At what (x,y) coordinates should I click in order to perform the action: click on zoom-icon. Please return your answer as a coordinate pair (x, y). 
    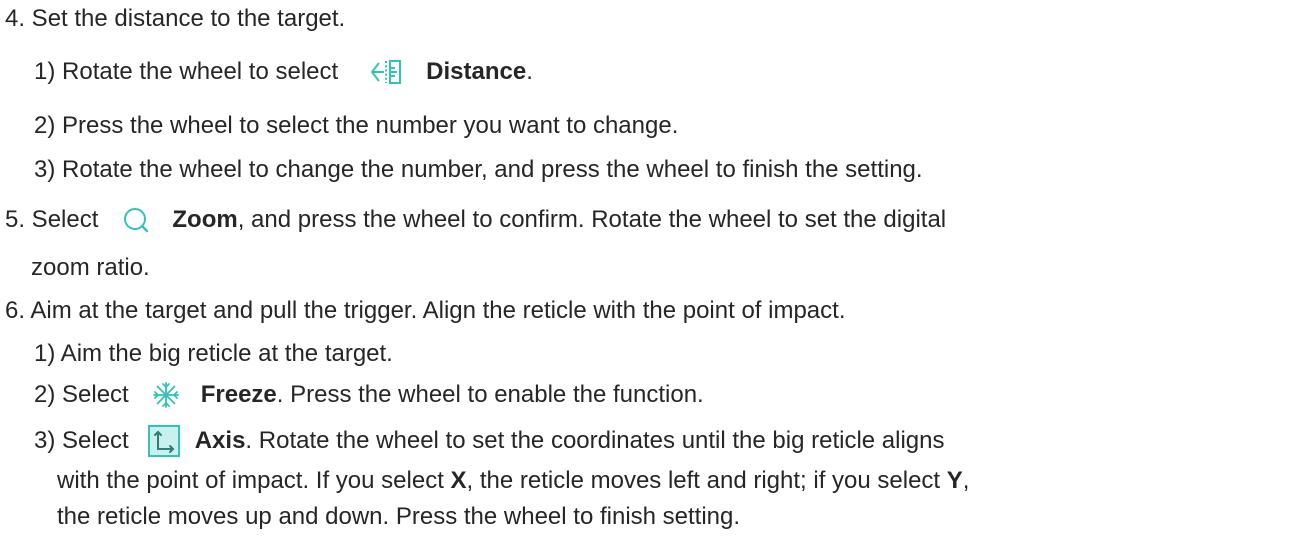
    Looking at the image, I should click on (137, 220).